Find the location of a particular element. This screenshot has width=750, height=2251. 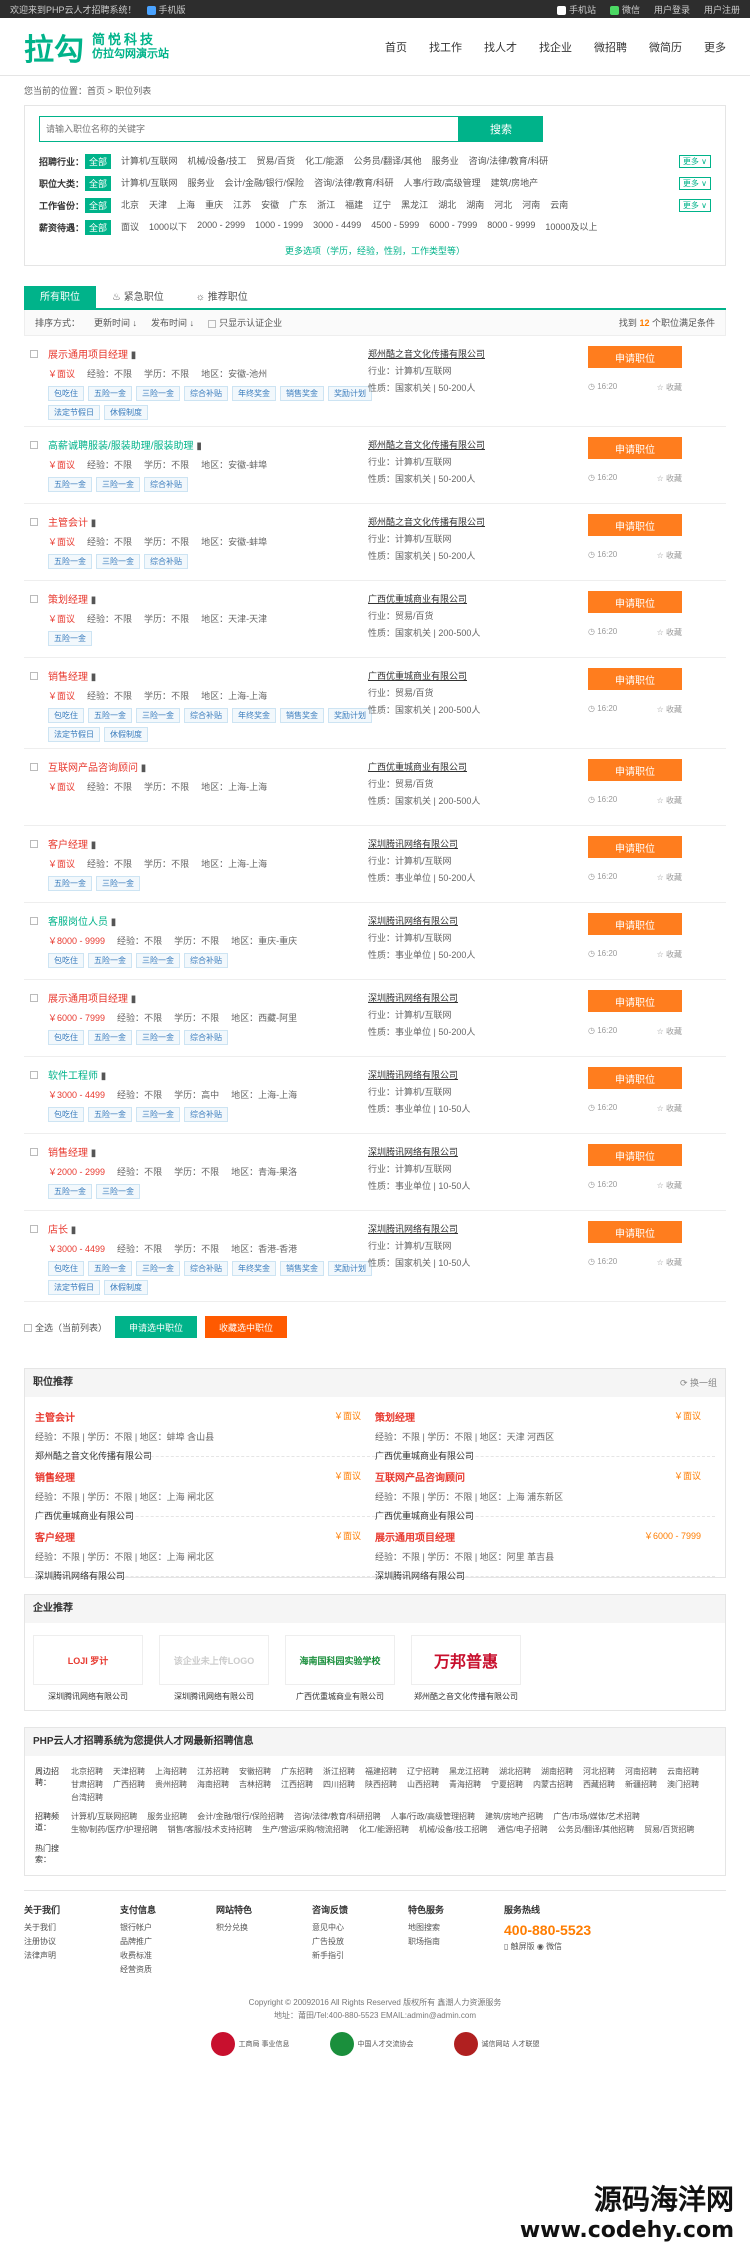

area-link: 河北招聘 is located at coordinates (599, 1771).